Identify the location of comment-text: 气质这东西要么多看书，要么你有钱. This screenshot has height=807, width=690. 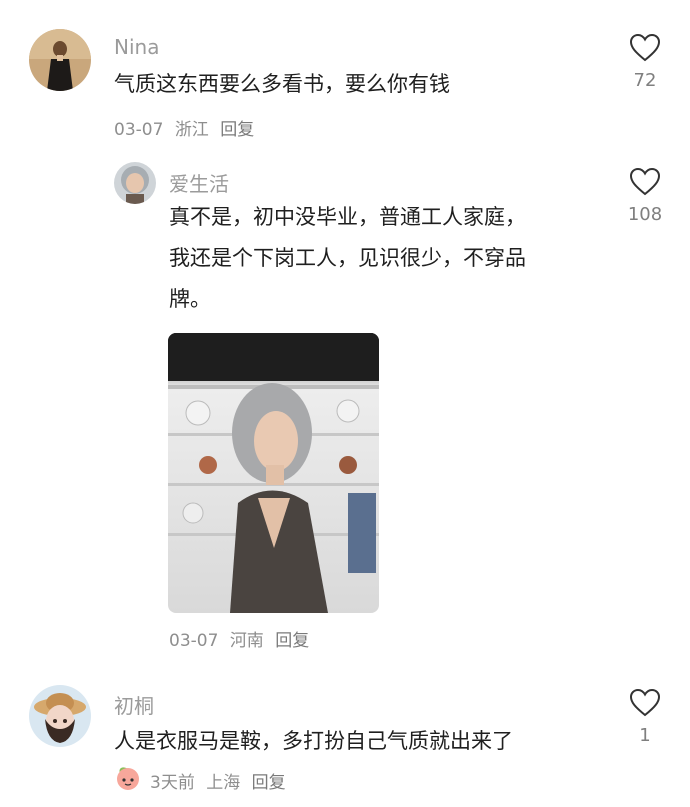
(282, 84).